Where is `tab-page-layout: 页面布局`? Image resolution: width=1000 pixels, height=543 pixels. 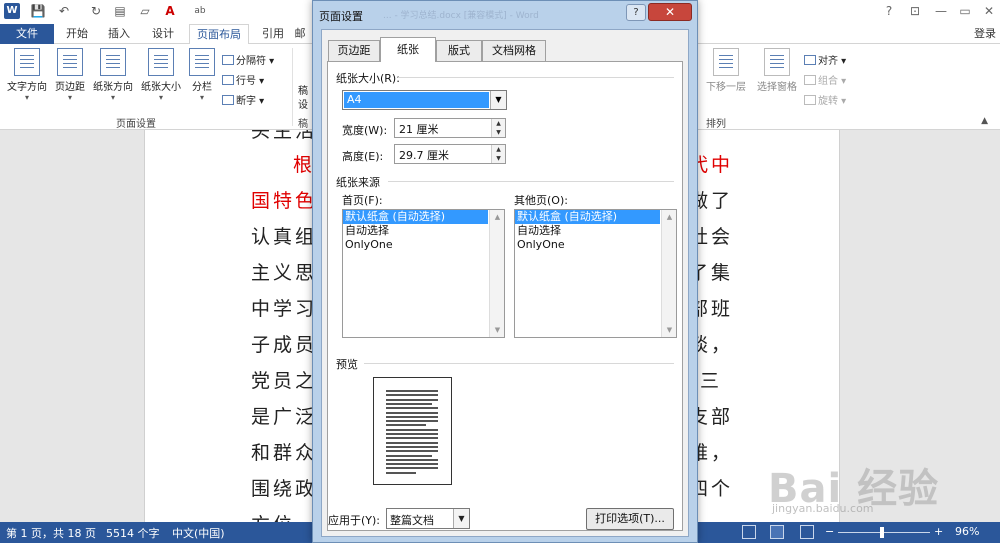 tab-page-layout: 页面布局 is located at coordinates (219, 34).